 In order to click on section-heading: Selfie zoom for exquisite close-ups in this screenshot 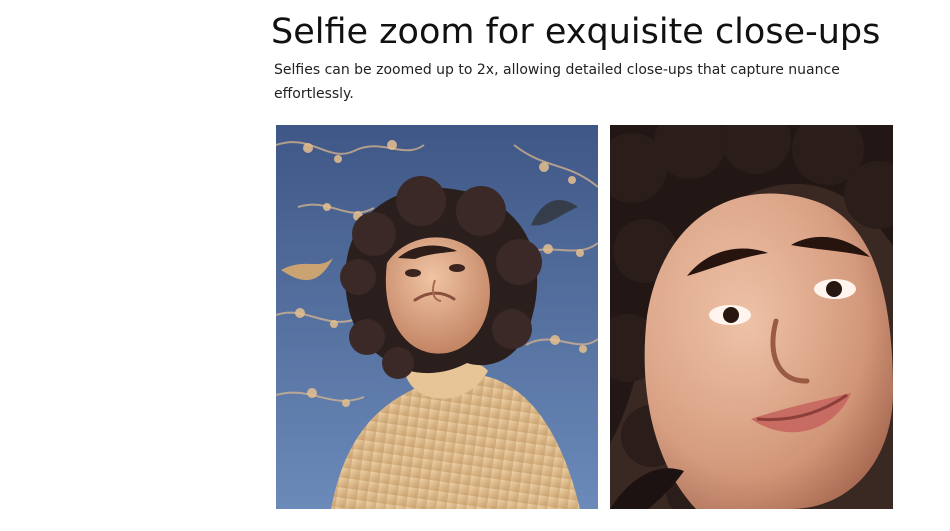, I will do `click(576, 32)`.